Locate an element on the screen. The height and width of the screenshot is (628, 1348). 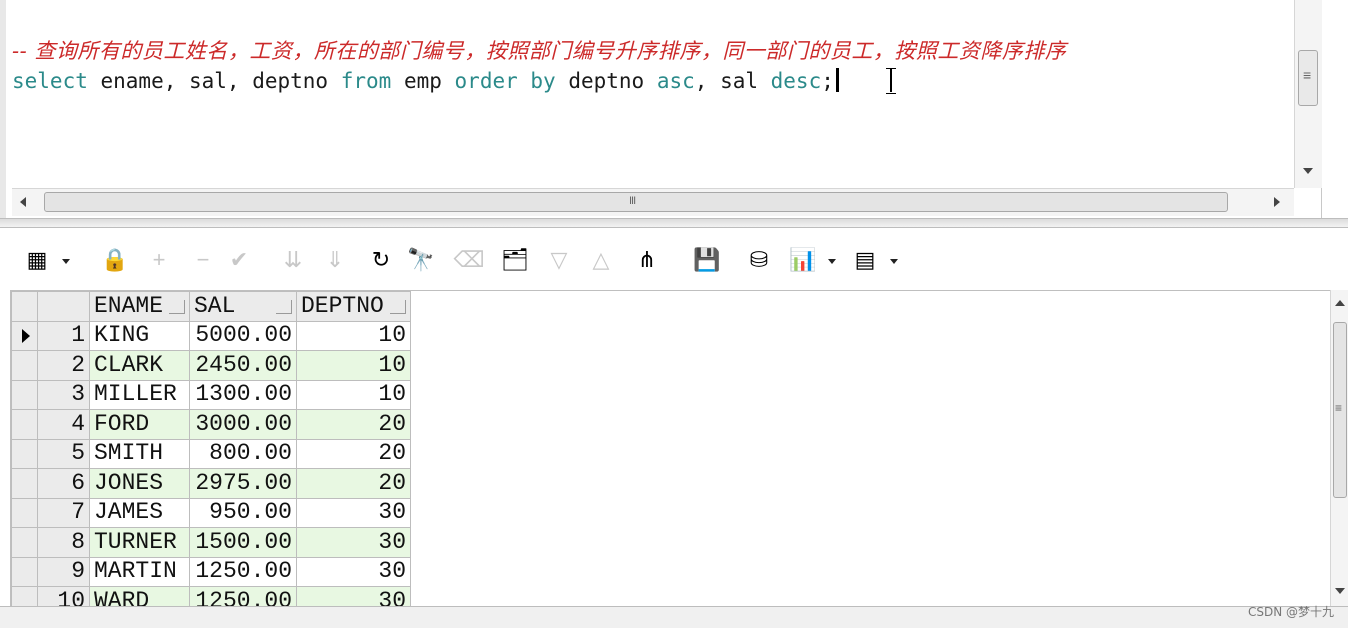
row-number: 2 is located at coordinates (63, 365).